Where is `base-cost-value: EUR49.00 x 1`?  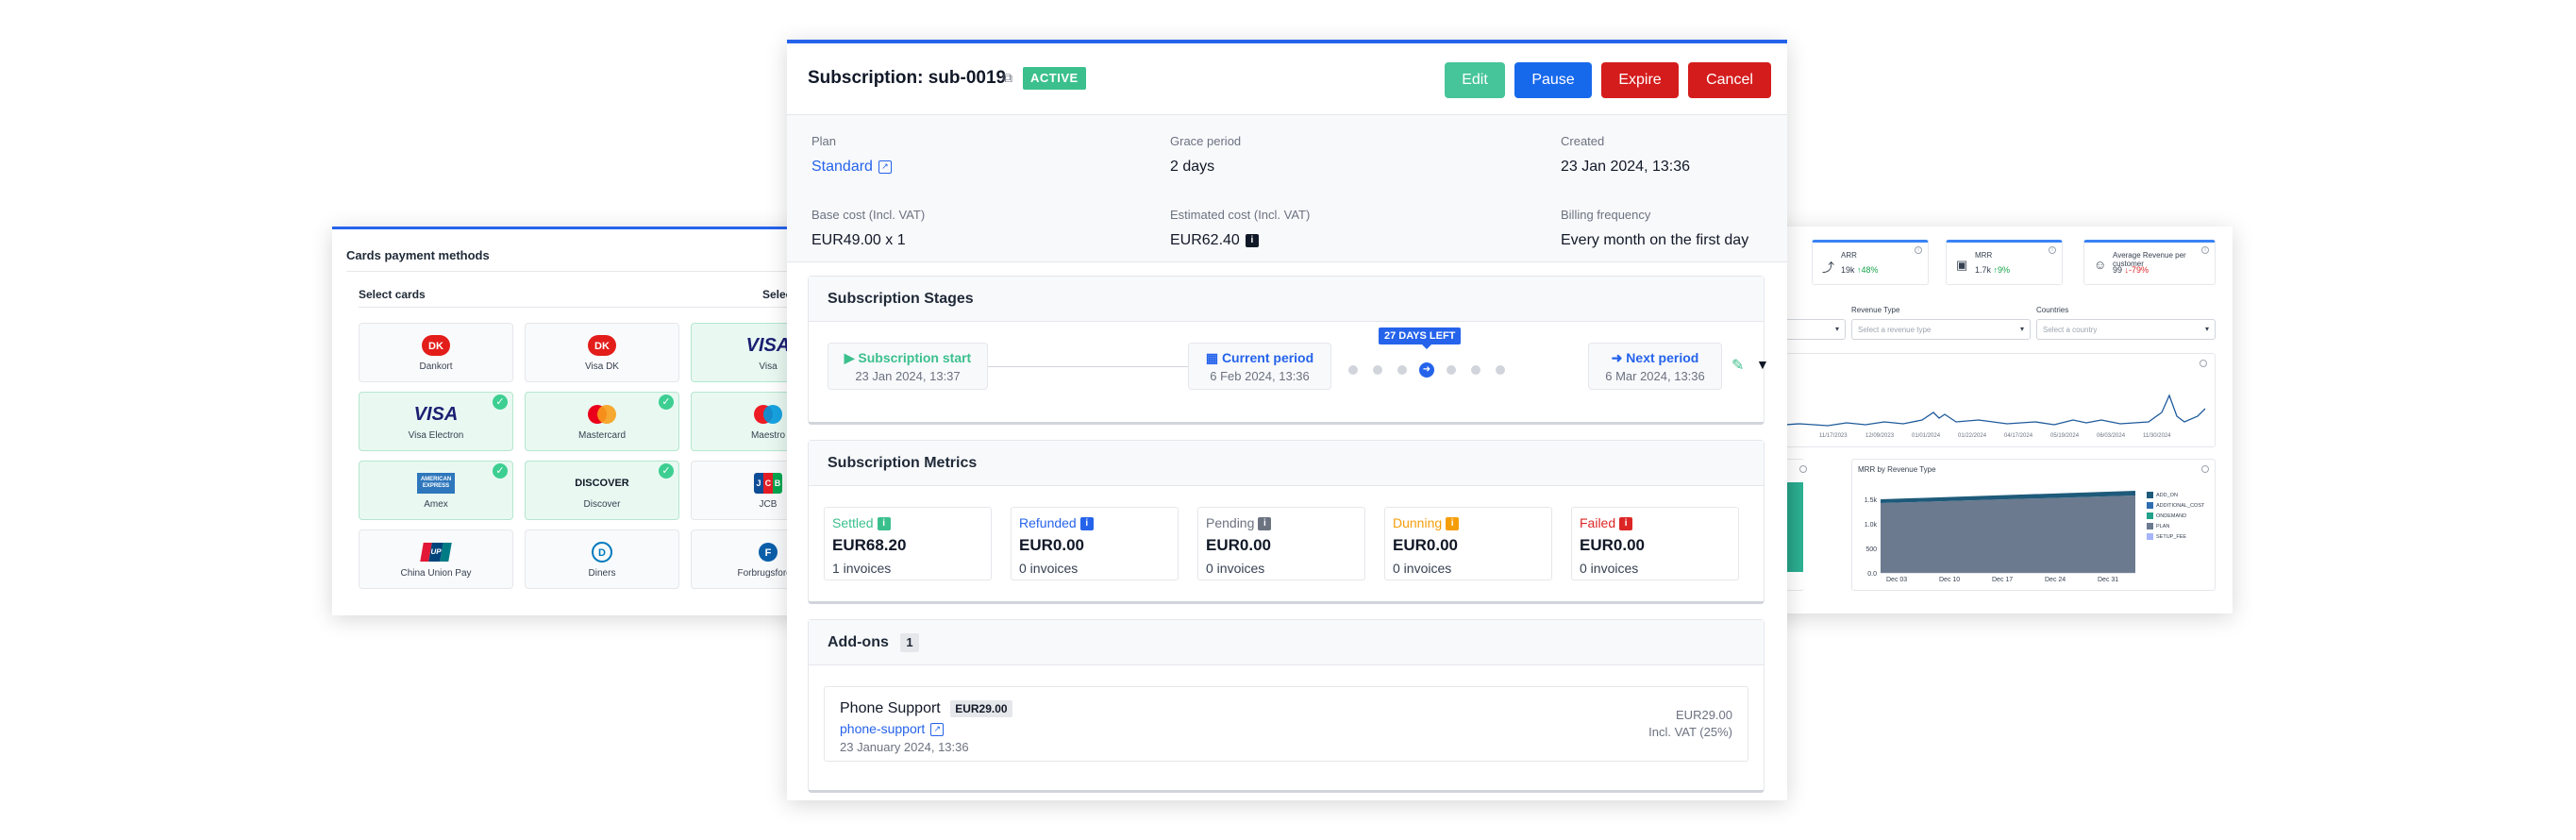 base-cost-value: EUR49.00 x 1 is located at coordinates (858, 240).